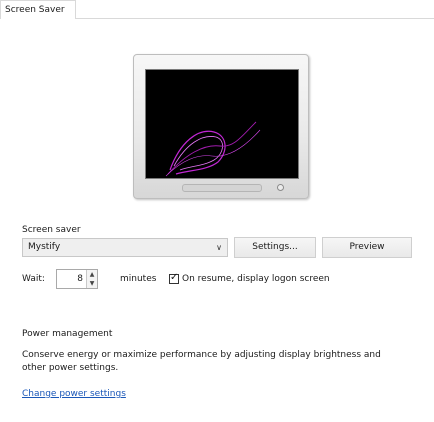 The image size is (434, 422). I want to click on resume-logon-checkbox: ✓, so click(174, 278).